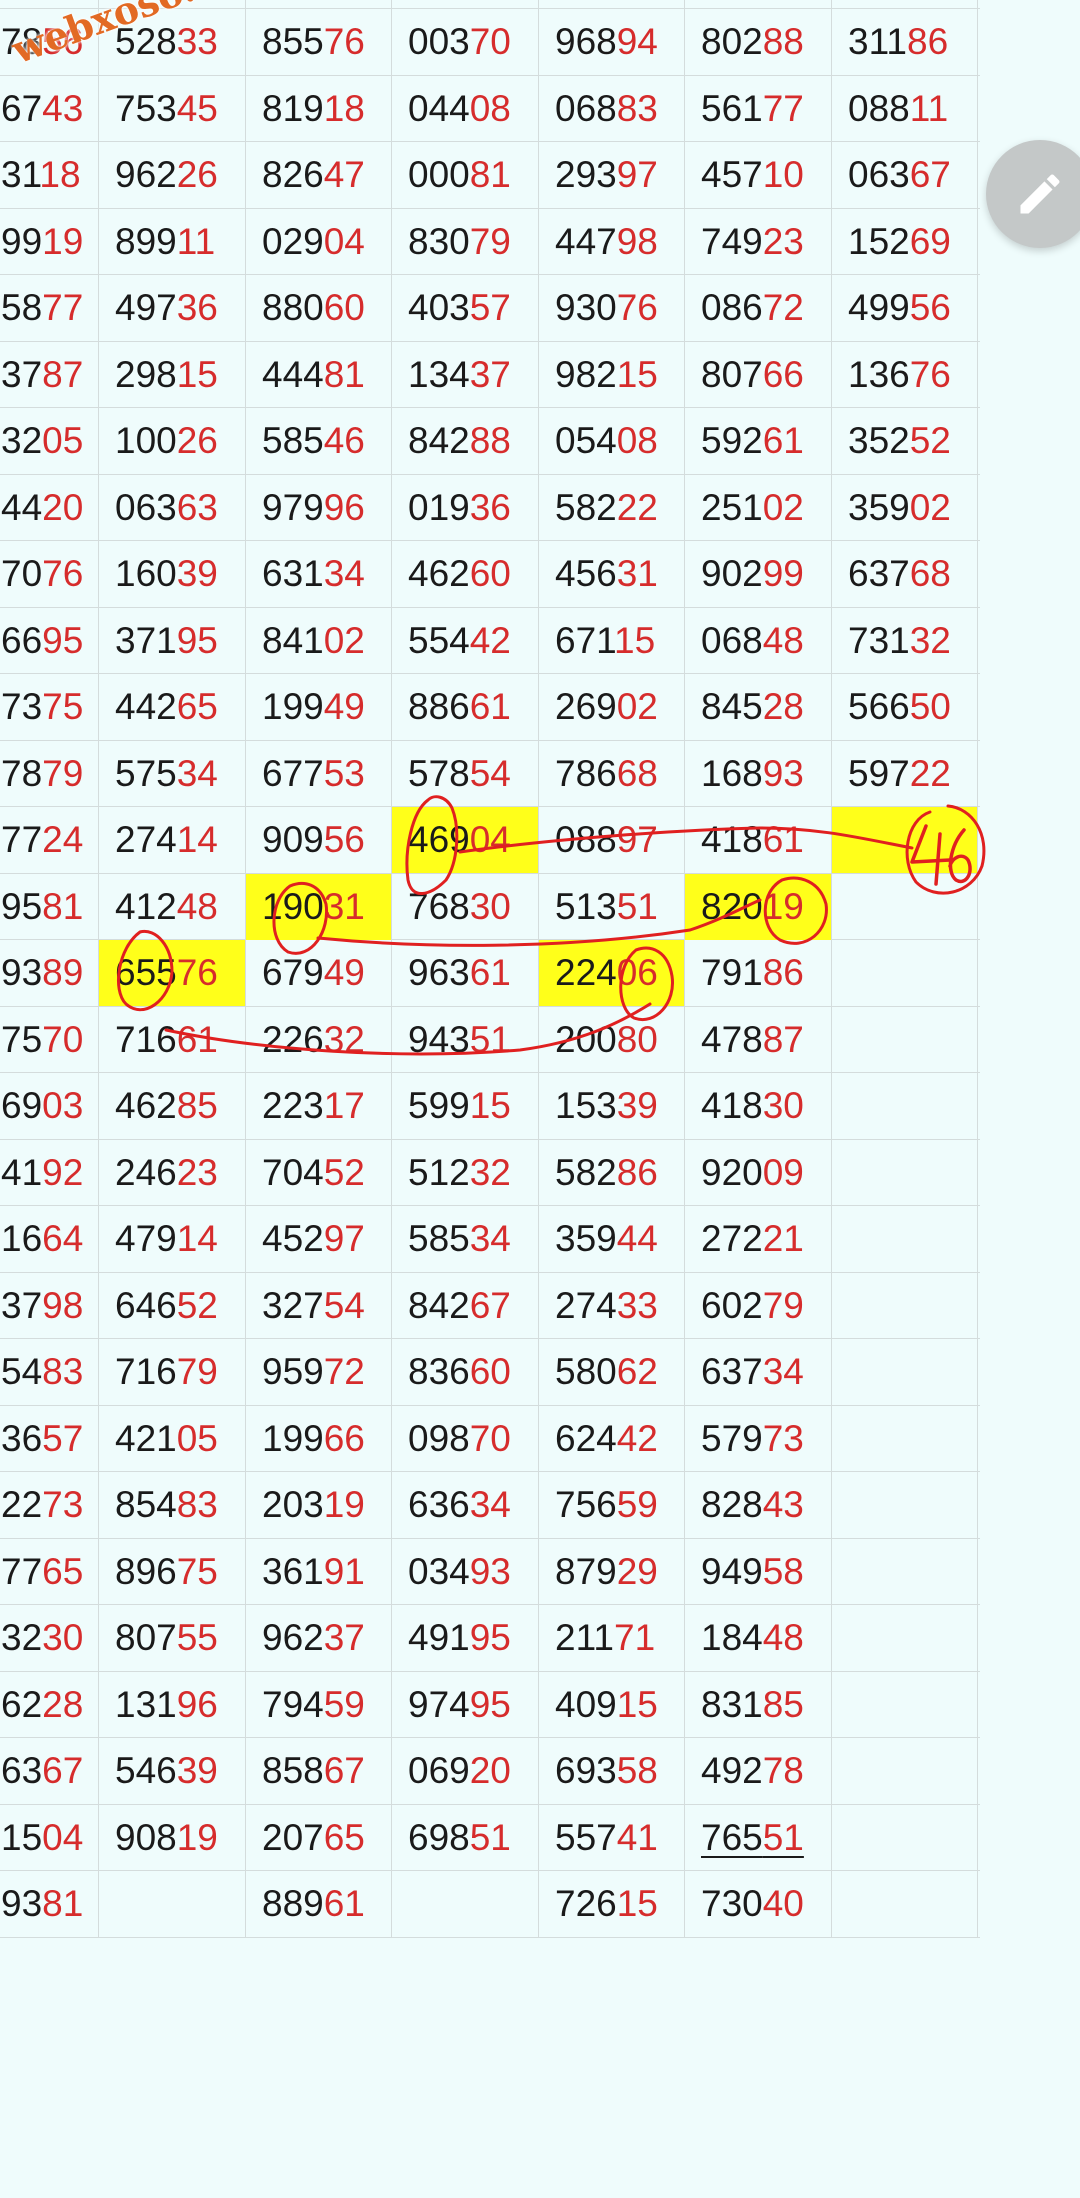  I want to click on result-cell: 93076, so click(611, 308).